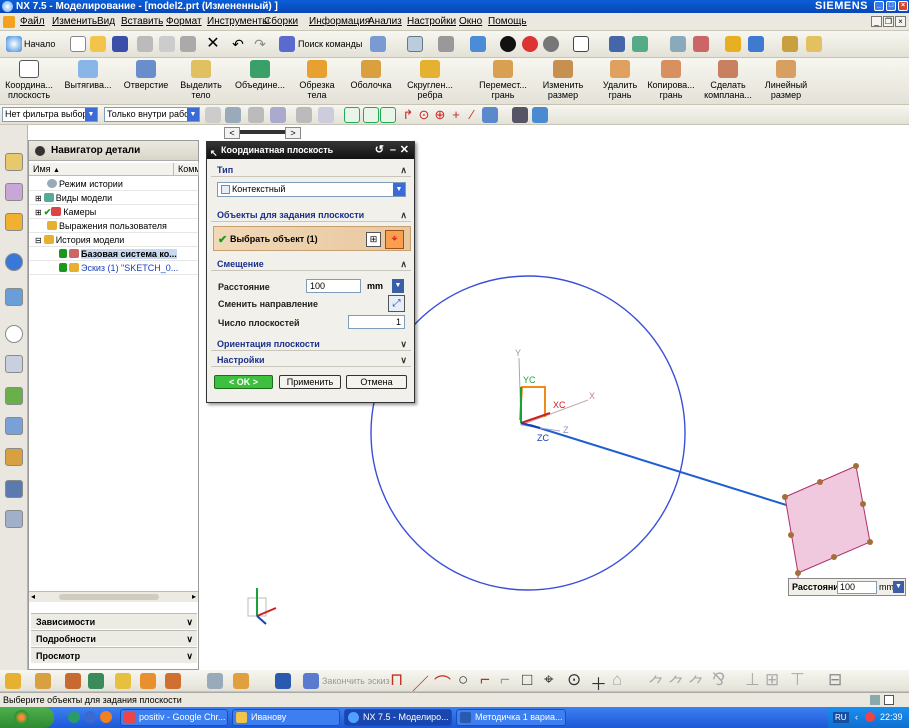  I want to click on body-icon, so click(148, 681).